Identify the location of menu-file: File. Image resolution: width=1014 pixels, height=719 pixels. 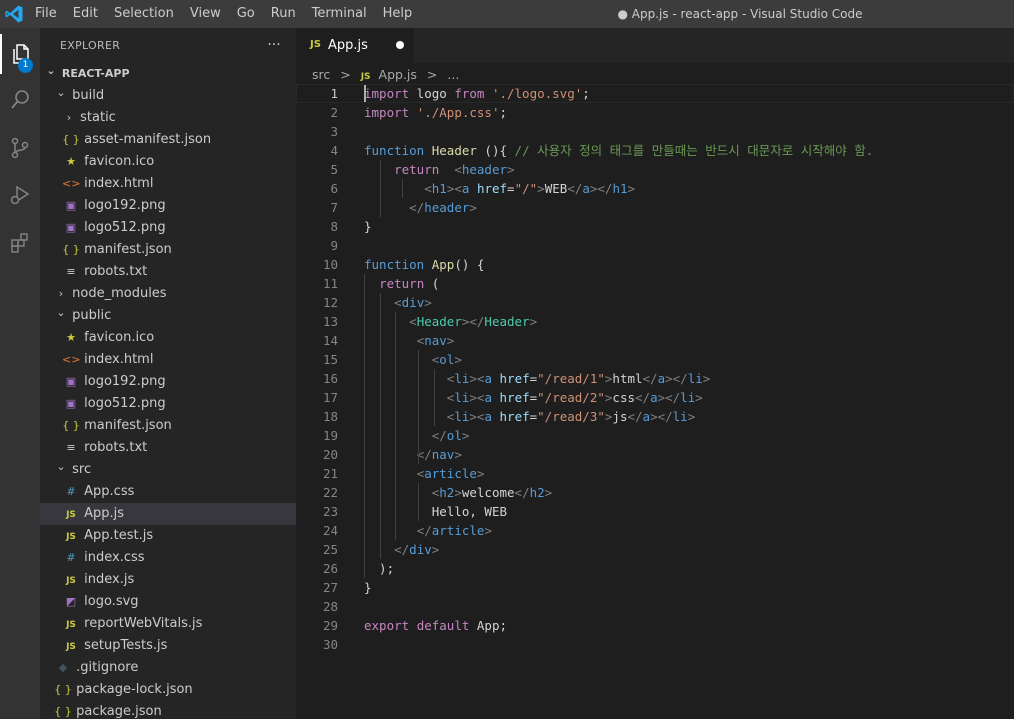
(46, 14).